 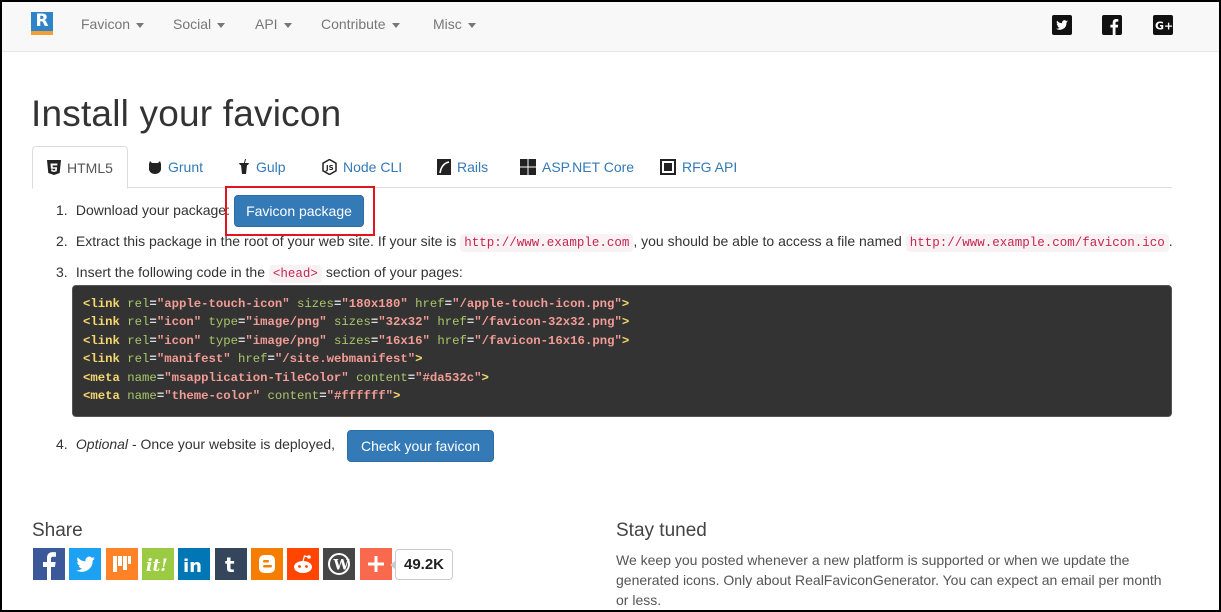 What do you see at coordinates (62, 444) in the screenshot?
I see `step-4-number: 4.` at bounding box center [62, 444].